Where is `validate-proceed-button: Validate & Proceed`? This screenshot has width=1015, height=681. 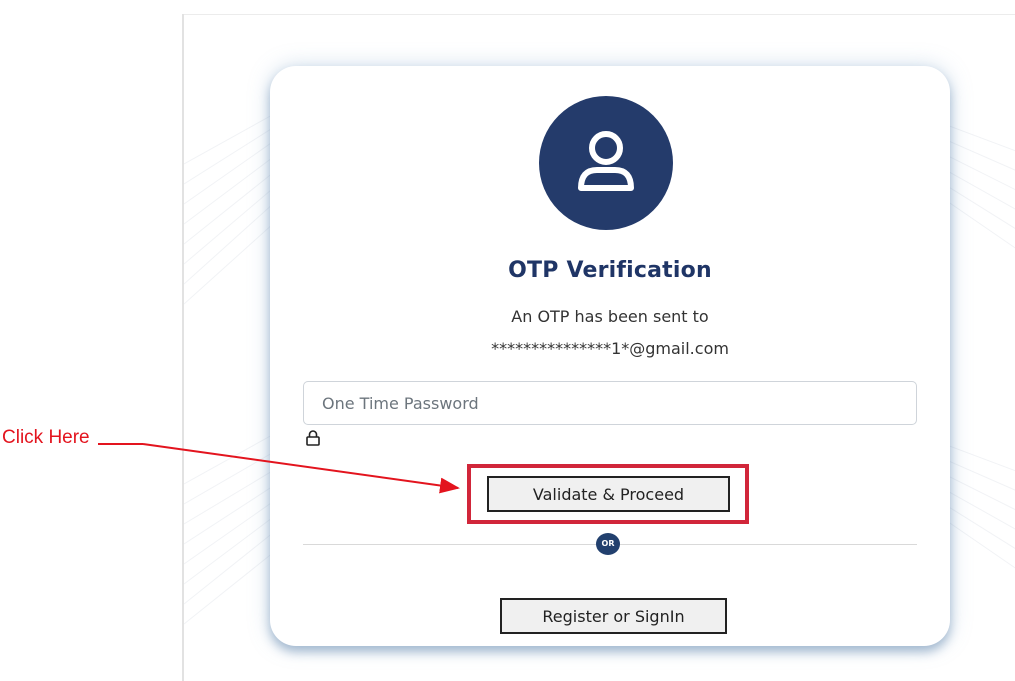 validate-proceed-button: Validate & Proceed is located at coordinates (608, 494).